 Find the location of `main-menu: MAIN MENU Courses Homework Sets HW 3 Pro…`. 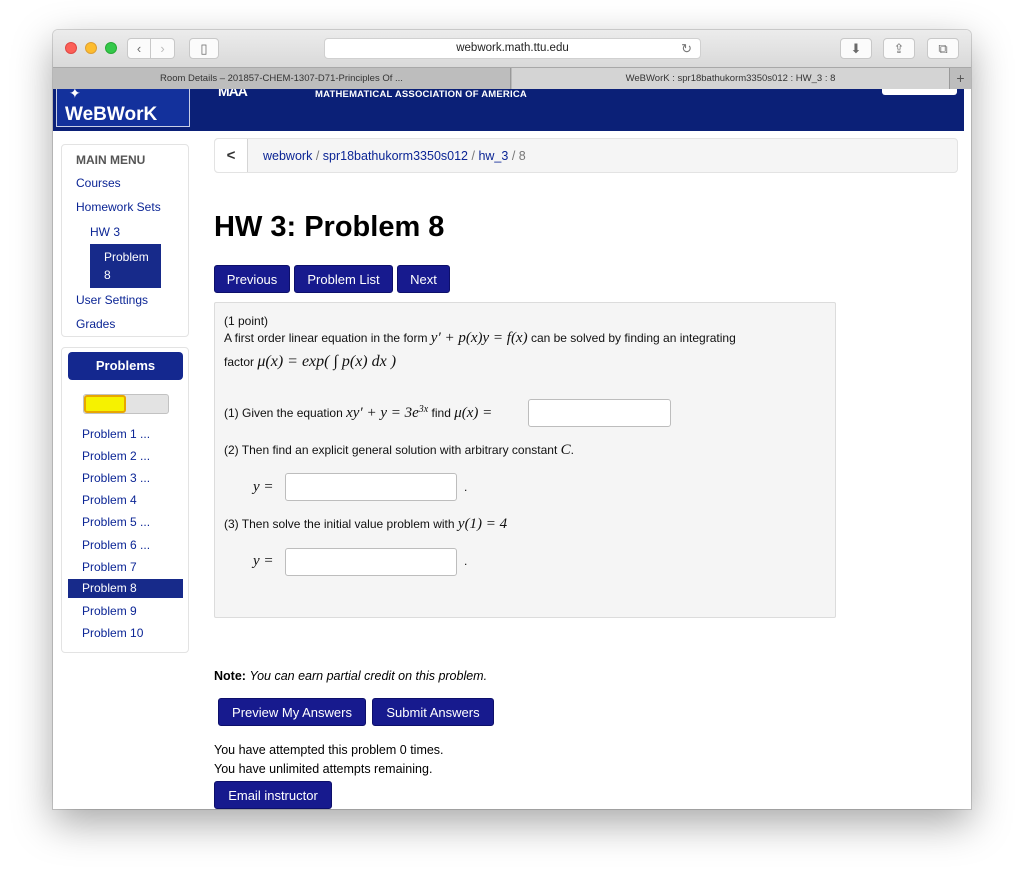

main-menu: MAIN MENU Courses Homework Sets HW 3 Pro… is located at coordinates (125, 240).